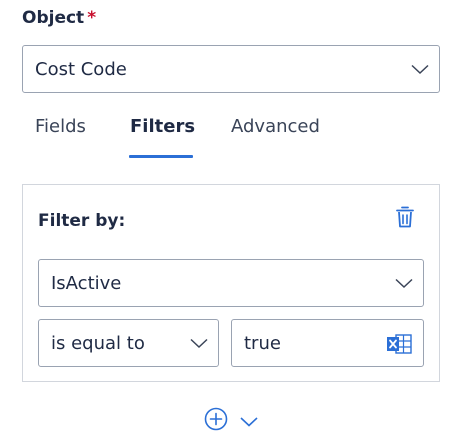  Describe the element at coordinates (231, 283) in the screenshot. I see `filter-field-select: IsActive` at that location.